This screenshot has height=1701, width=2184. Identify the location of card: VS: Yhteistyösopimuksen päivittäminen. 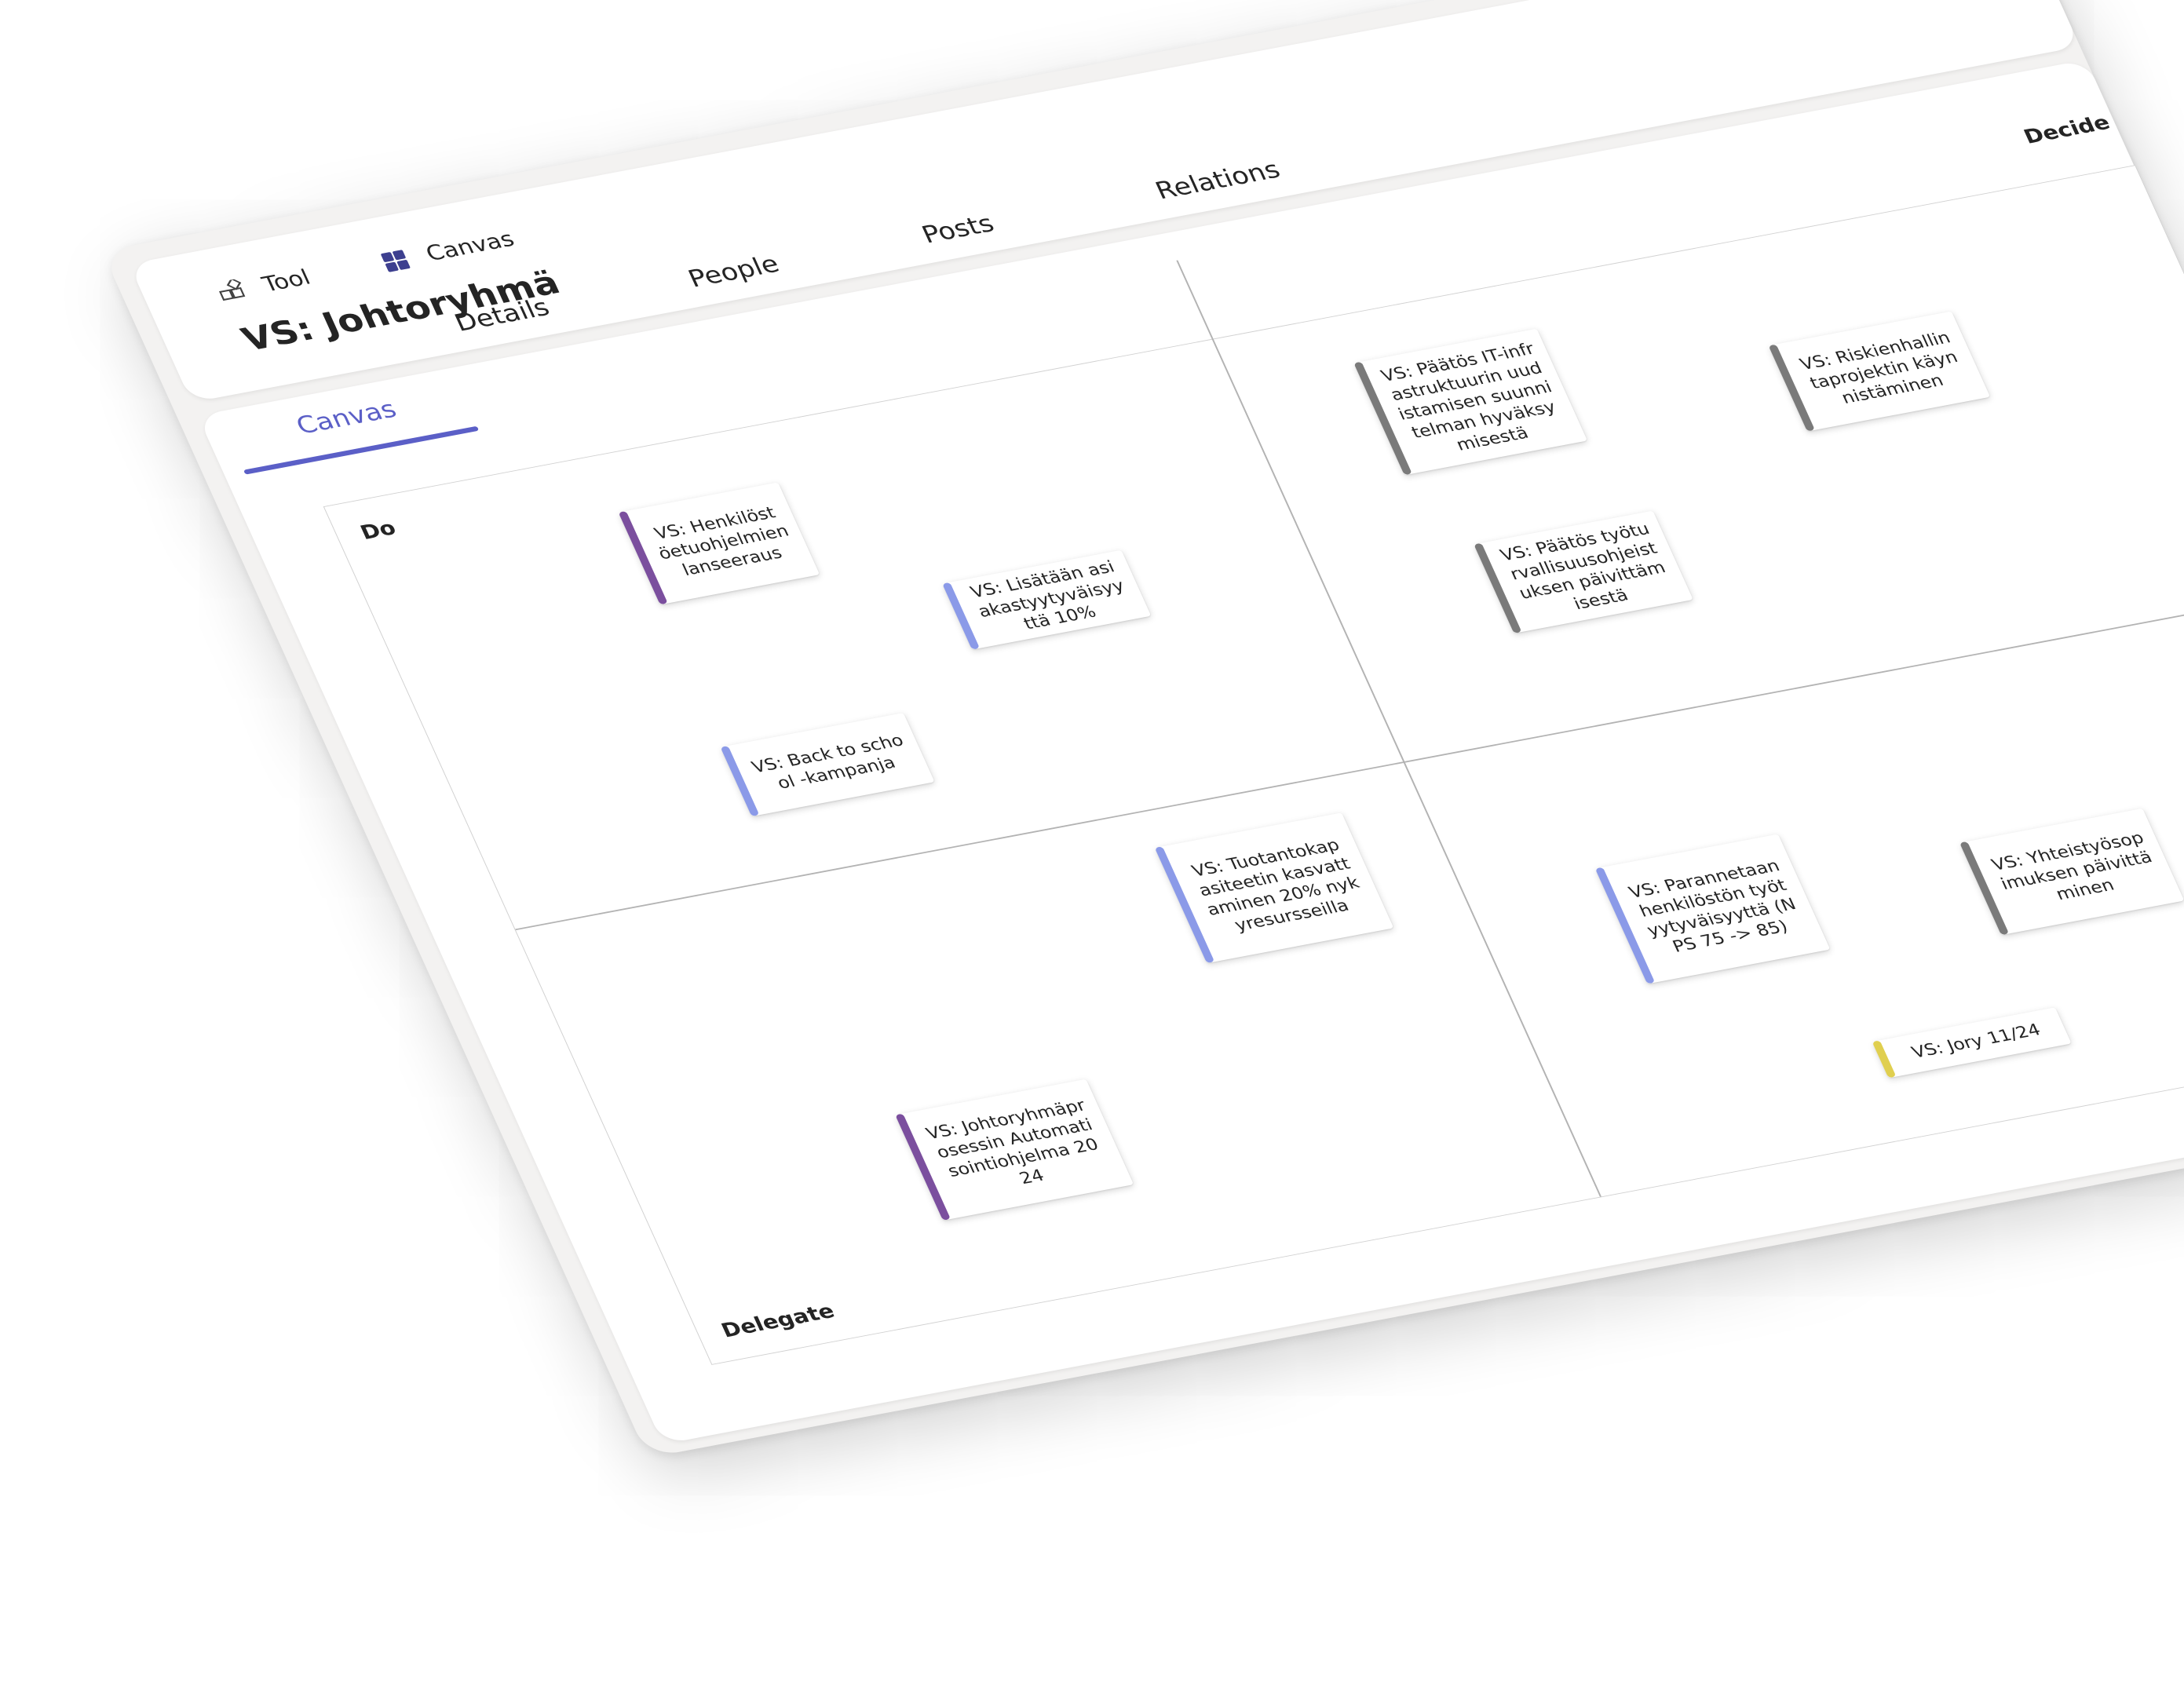
(2071, 872).